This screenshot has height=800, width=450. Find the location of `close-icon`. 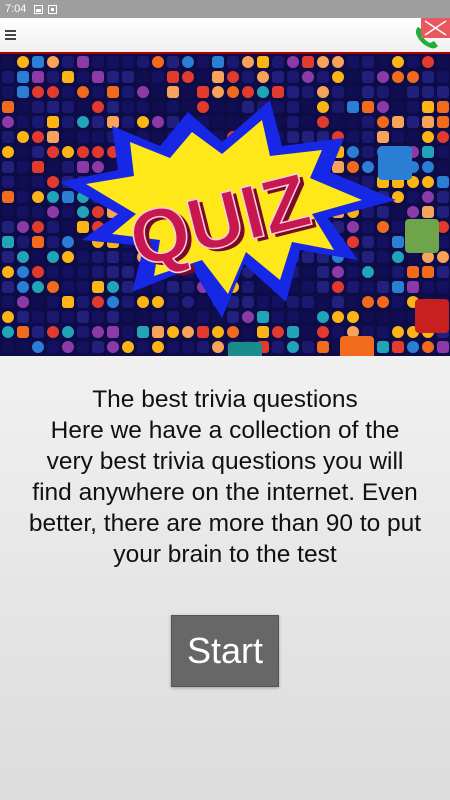

close-icon is located at coordinates (435, 28).